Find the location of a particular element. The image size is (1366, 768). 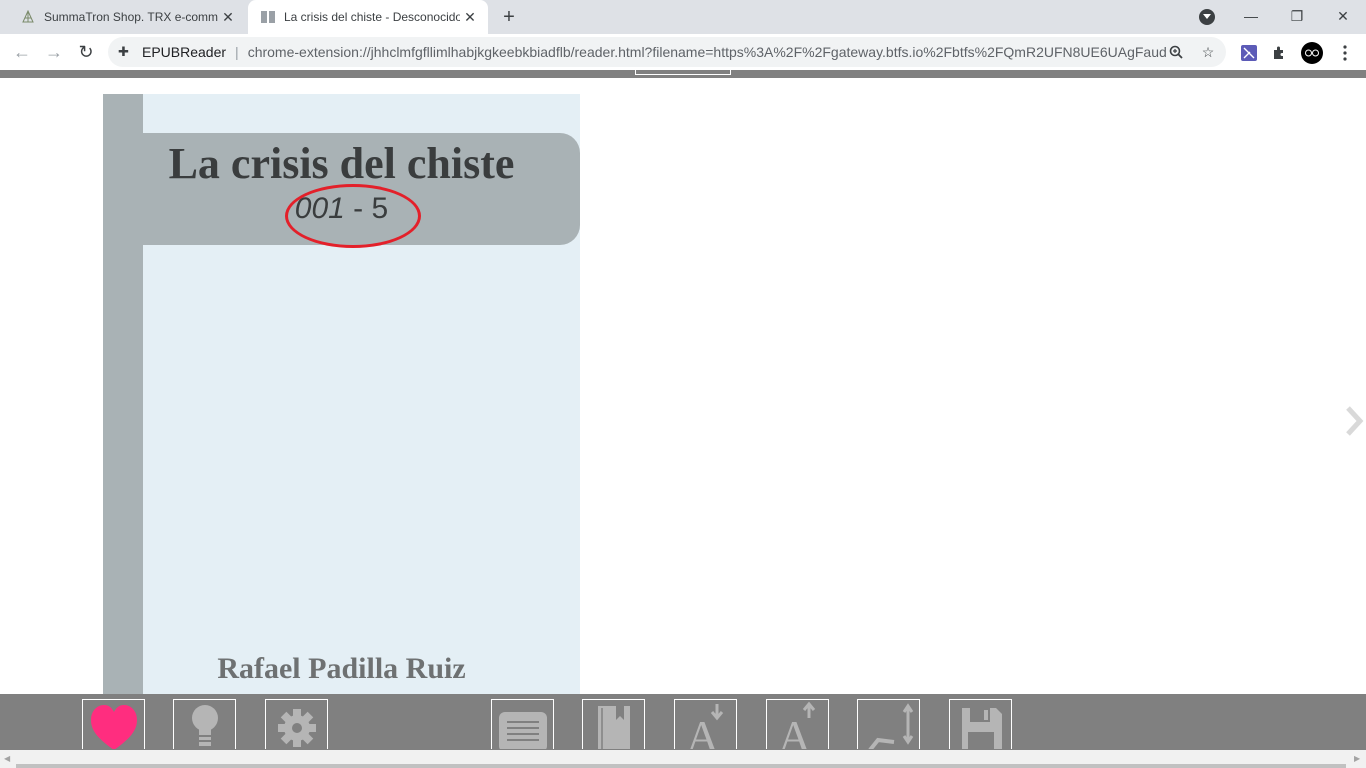

scrollbar-thumb is located at coordinates (681, 766).